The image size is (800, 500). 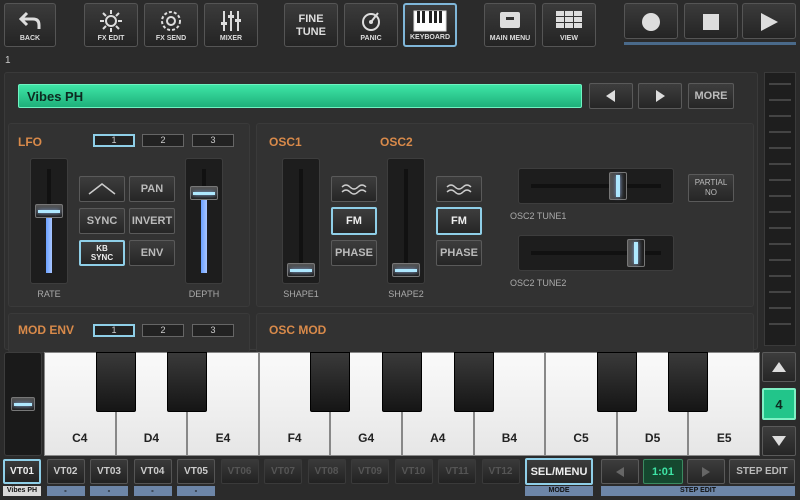 I want to click on key-label: E5, so click(x=724, y=438).